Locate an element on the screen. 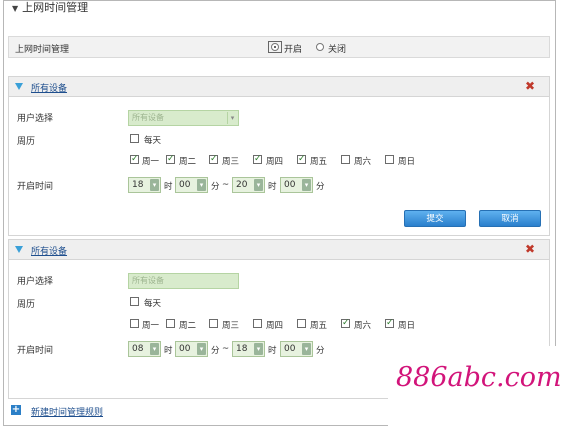 Image resolution: width=561 pixels, height=428 pixels. on-label: 开启 is located at coordinates (293, 50).